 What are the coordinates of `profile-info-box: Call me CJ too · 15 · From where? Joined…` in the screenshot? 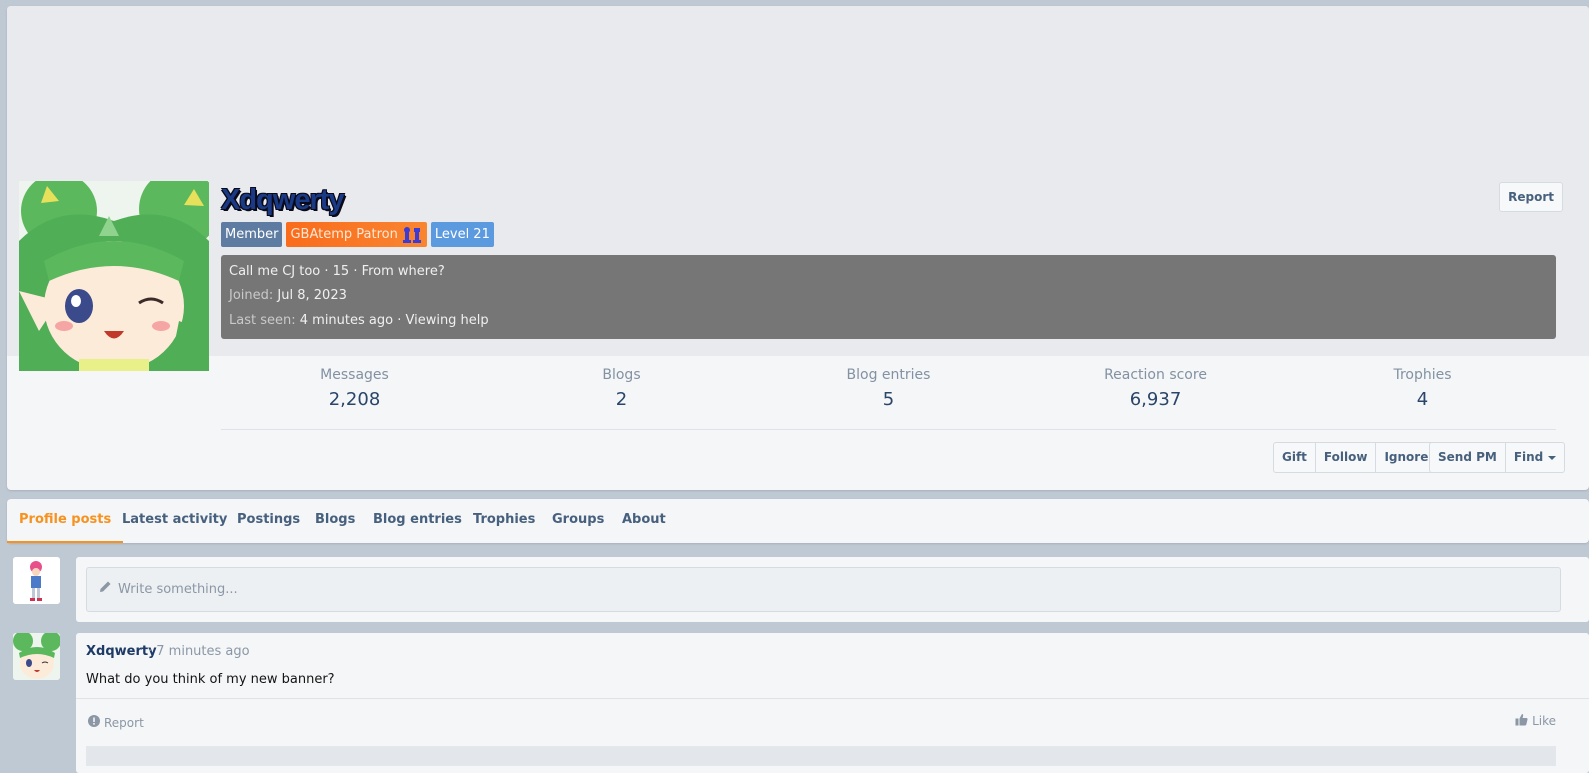 It's located at (888, 297).